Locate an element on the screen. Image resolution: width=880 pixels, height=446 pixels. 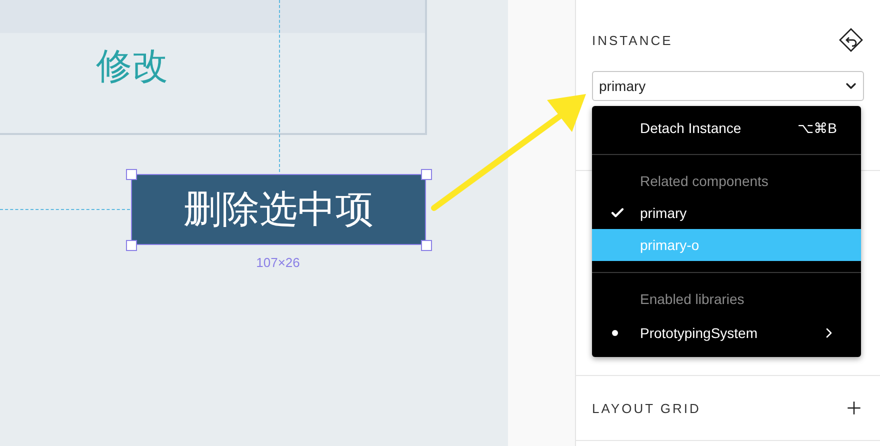
menu-section-header: Enabled libraries is located at coordinates (692, 299).